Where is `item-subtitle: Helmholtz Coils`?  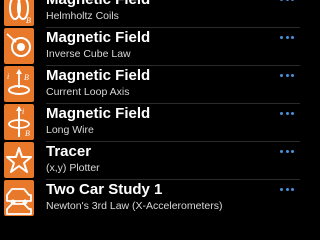 item-subtitle: Helmholtz Coils is located at coordinates (82, 16).